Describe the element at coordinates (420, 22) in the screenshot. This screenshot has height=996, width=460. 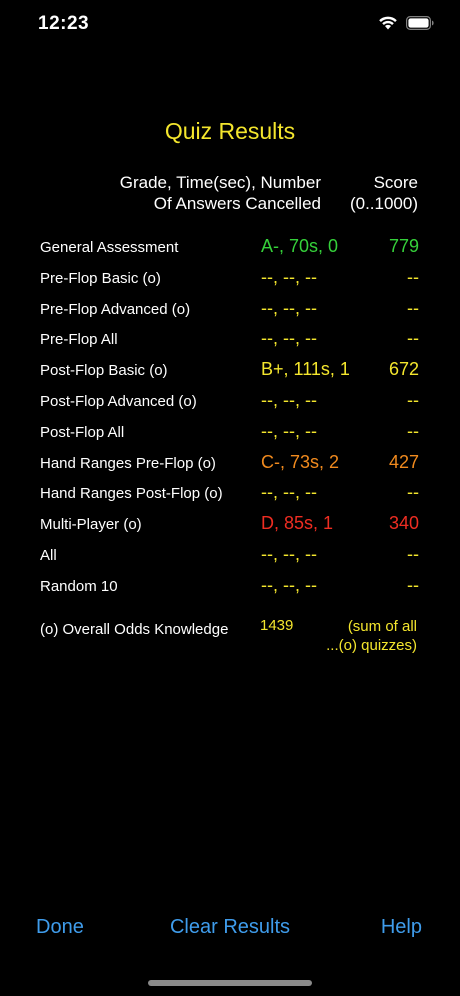
I see `battery-icon` at that location.